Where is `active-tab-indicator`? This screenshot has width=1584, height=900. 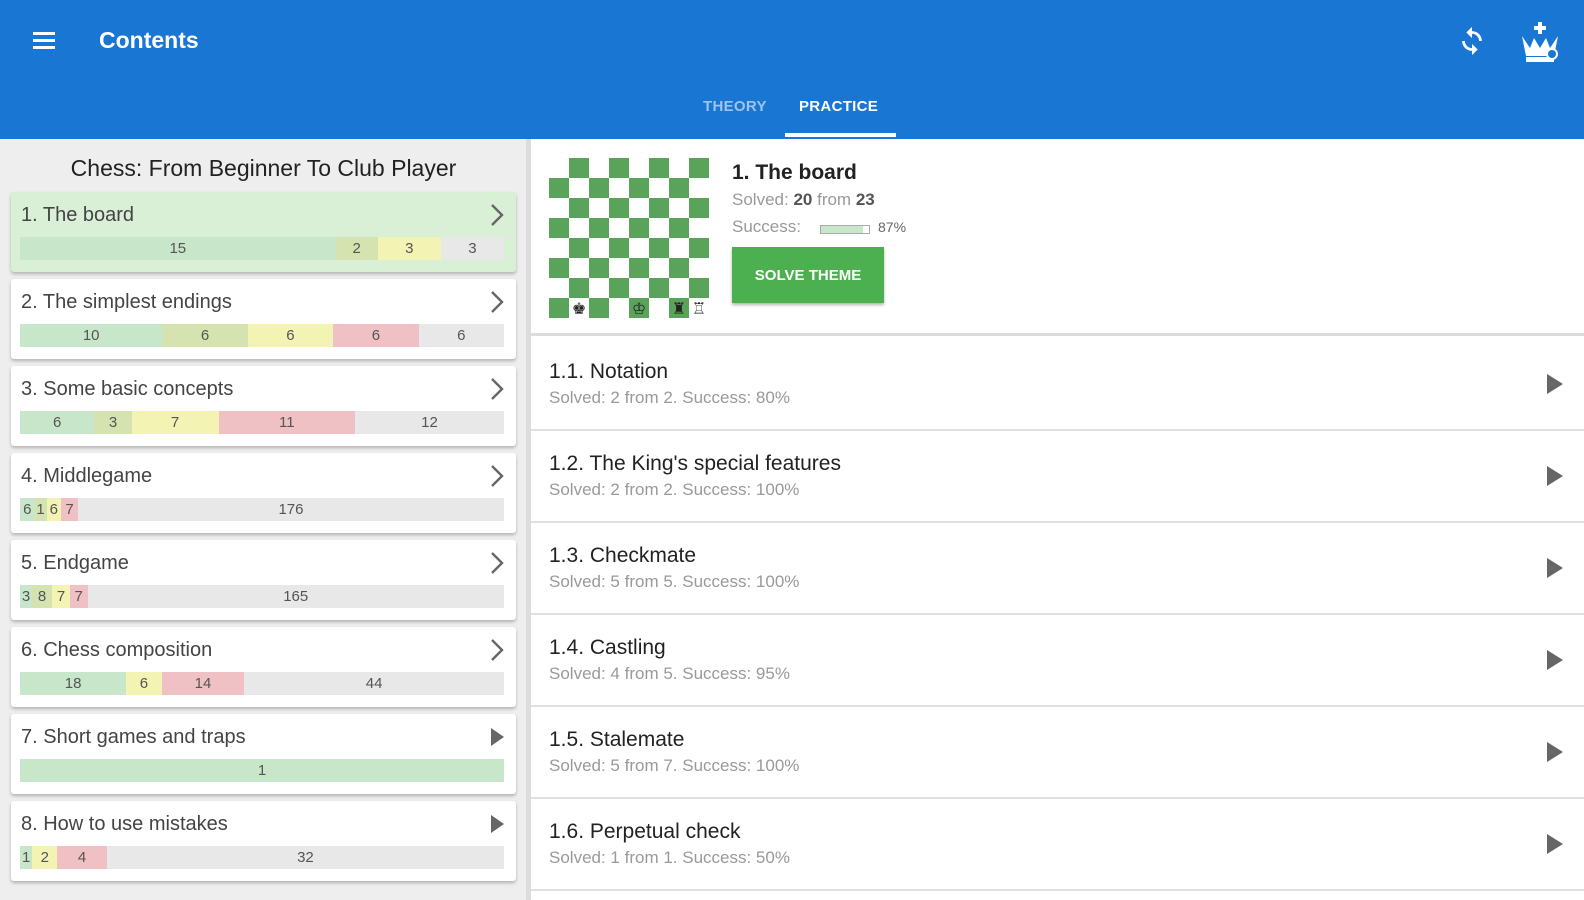
active-tab-indicator is located at coordinates (840, 135).